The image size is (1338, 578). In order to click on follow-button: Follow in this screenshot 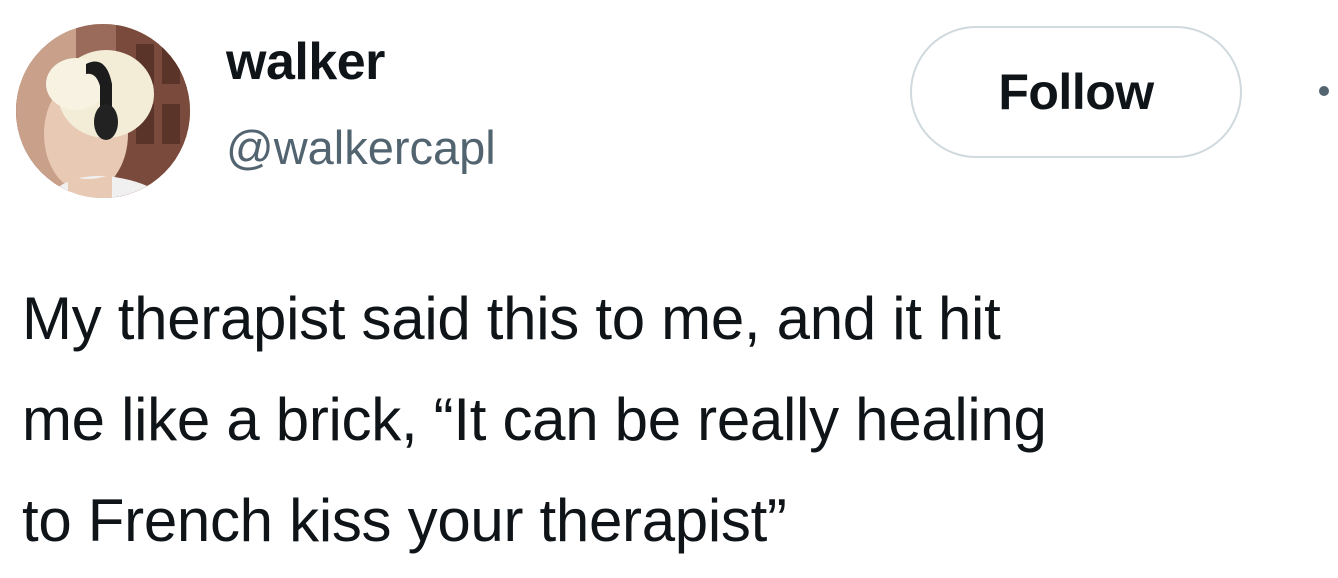, I will do `click(1076, 92)`.